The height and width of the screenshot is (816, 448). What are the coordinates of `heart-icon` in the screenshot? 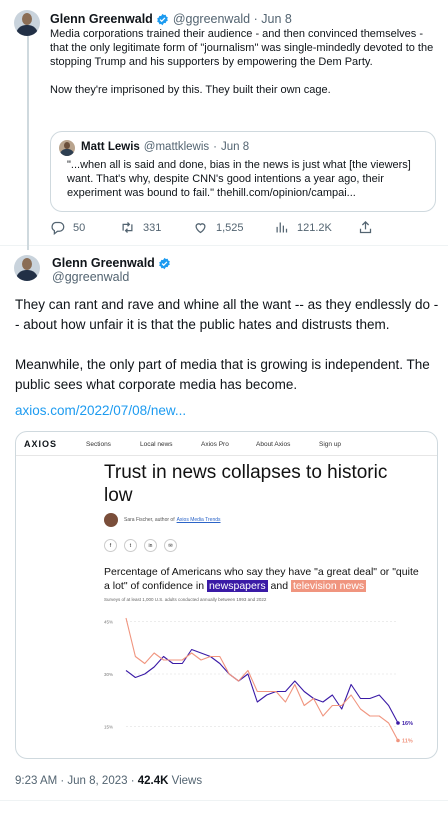 It's located at (200, 228).